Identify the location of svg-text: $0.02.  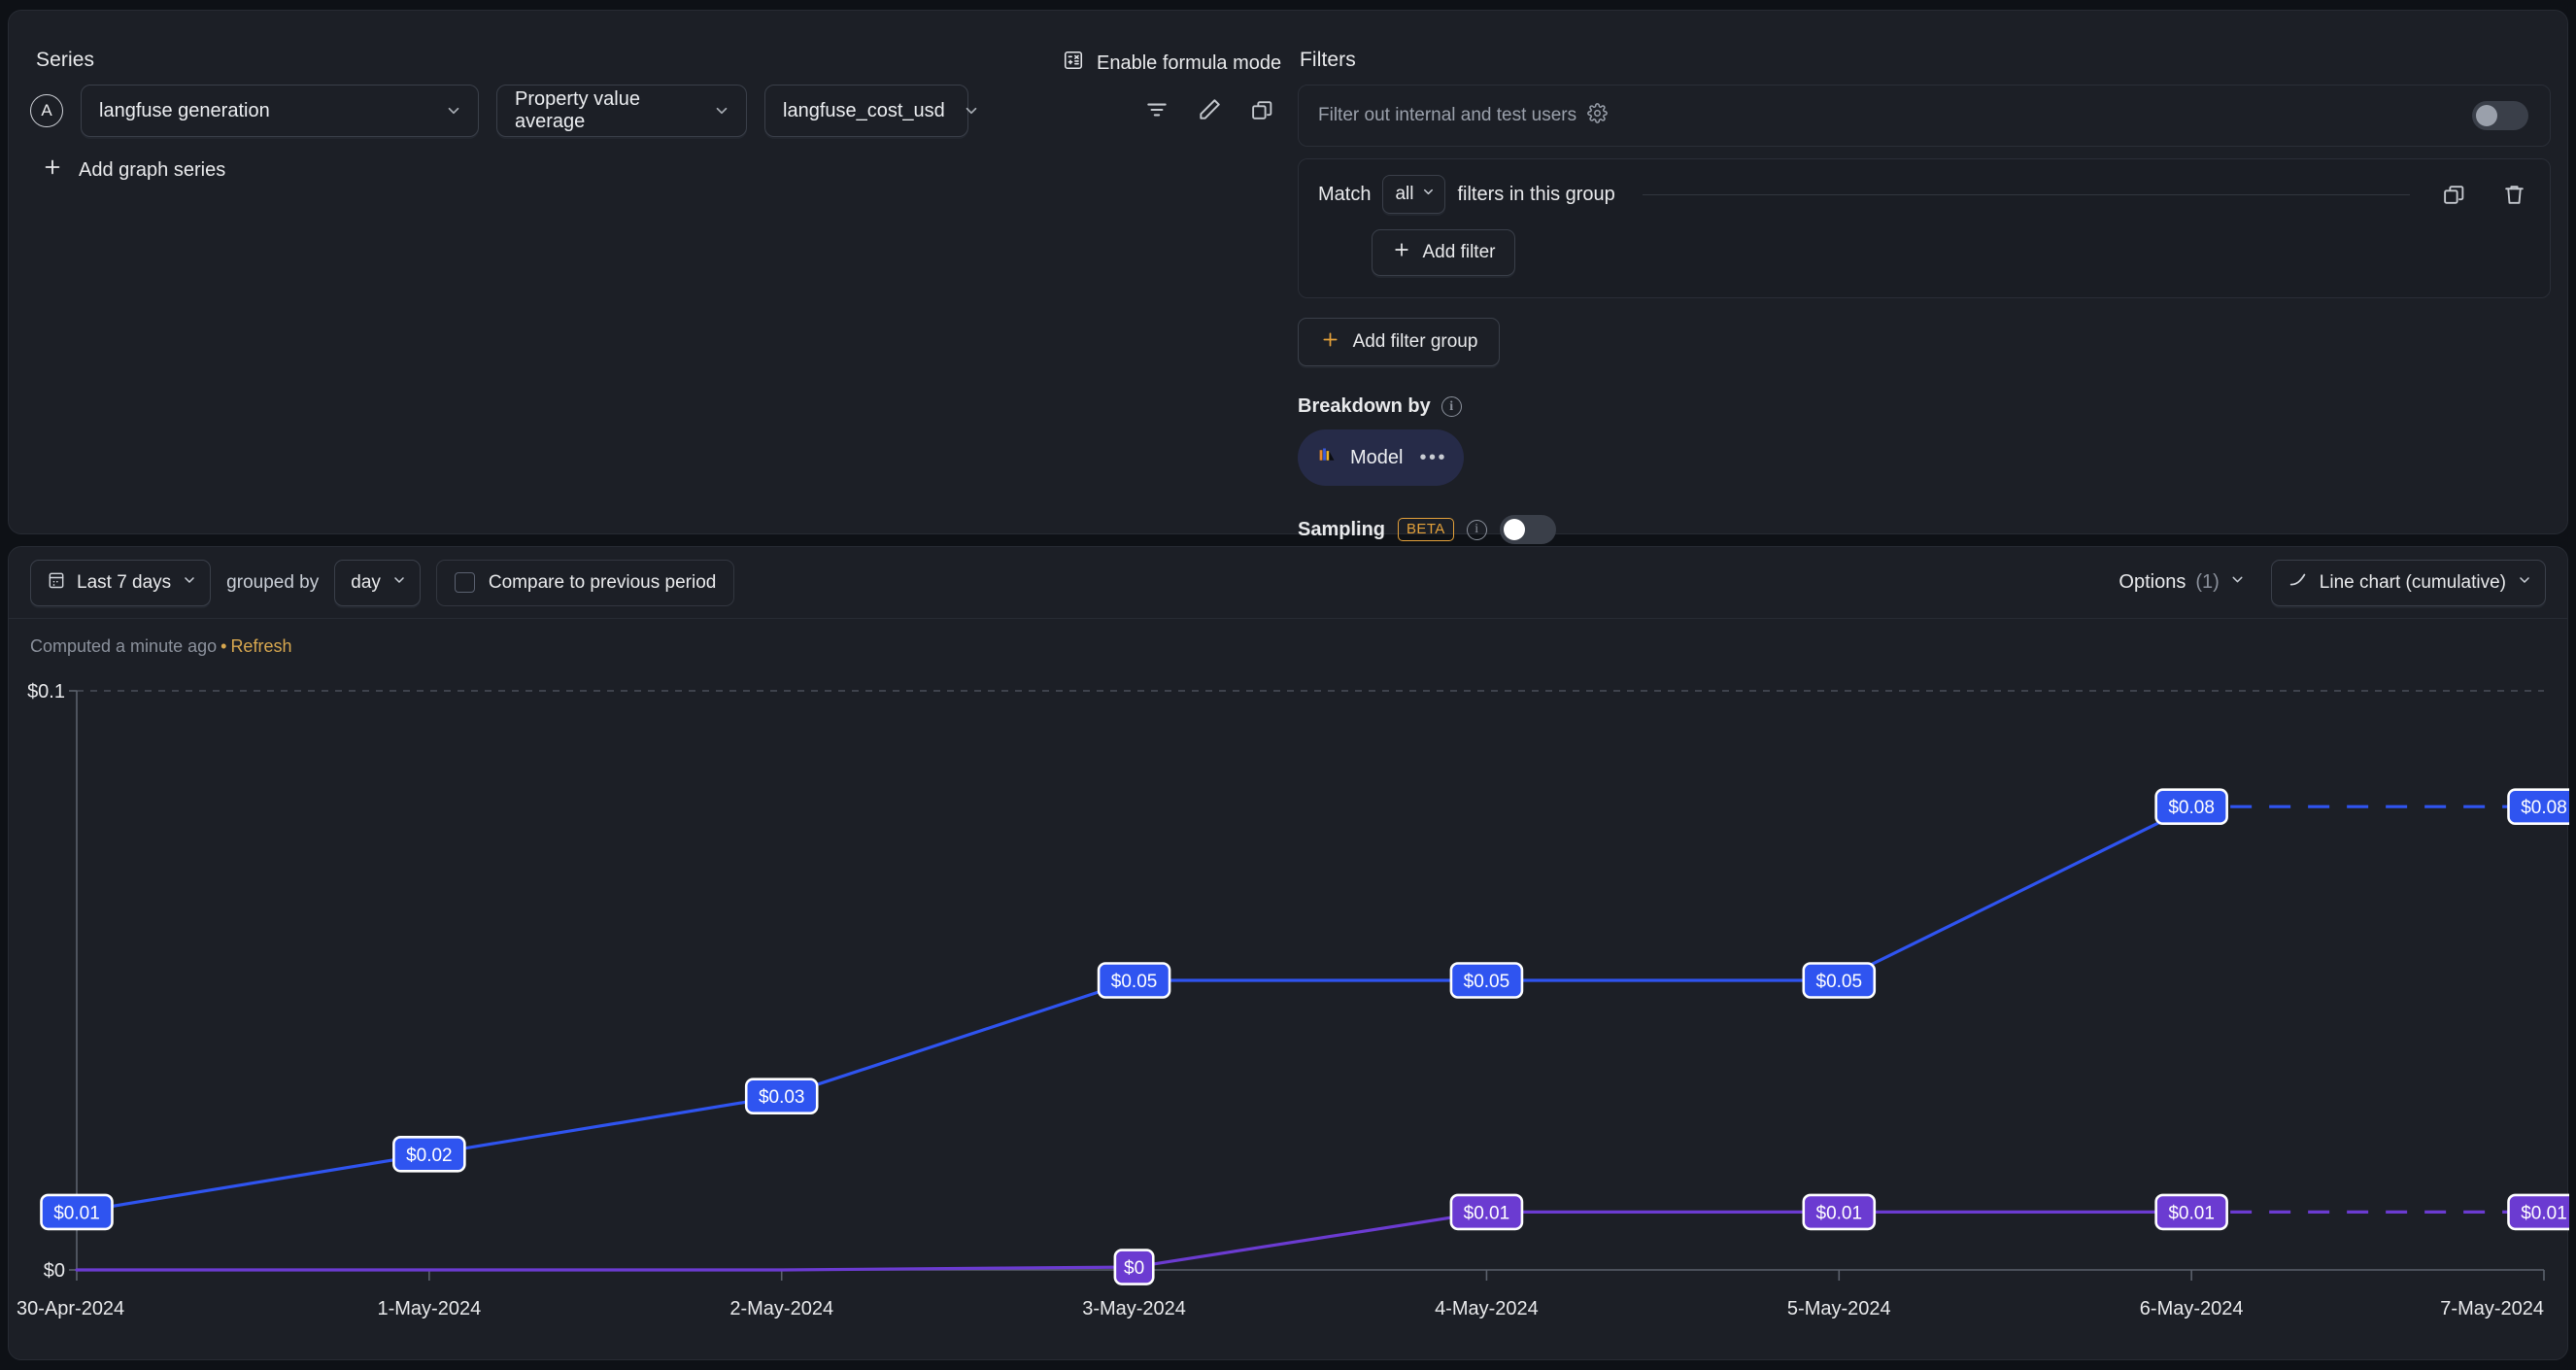
(429, 1156).